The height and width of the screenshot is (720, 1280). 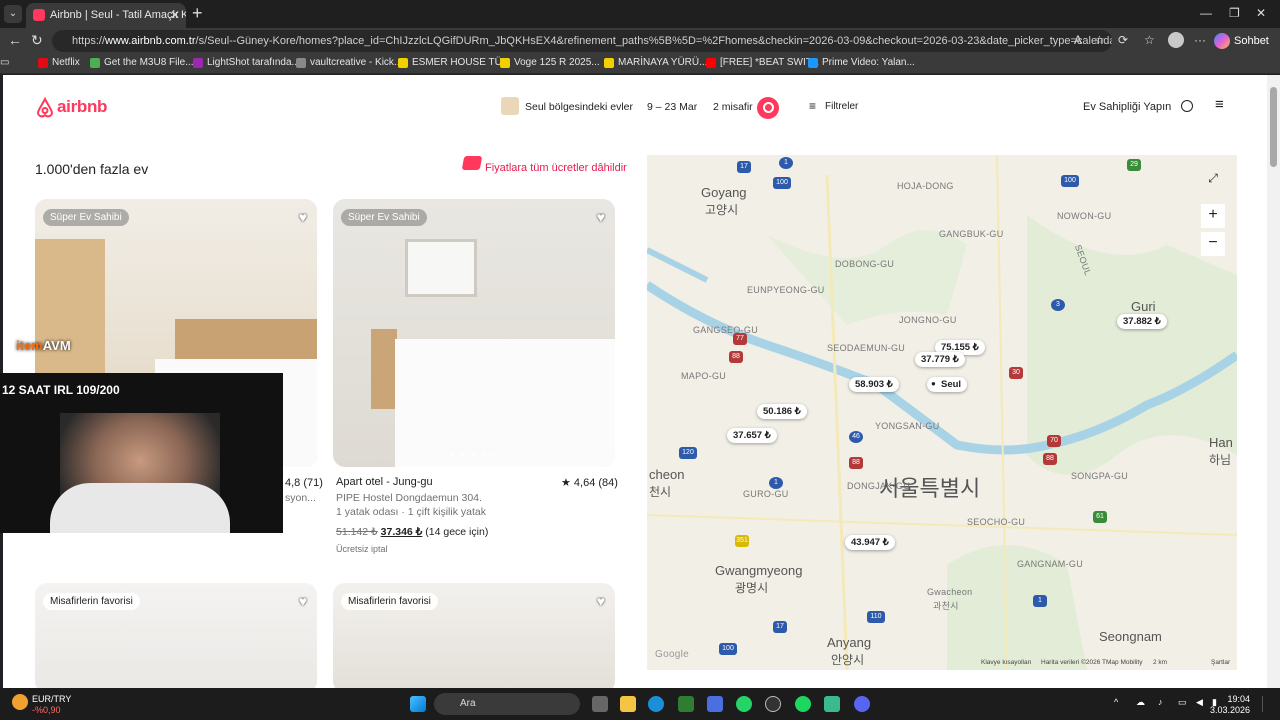 What do you see at coordinates (1273, 127) in the screenshot?
I see `scrollbar-thumb` at bounding box center [1273, 127].